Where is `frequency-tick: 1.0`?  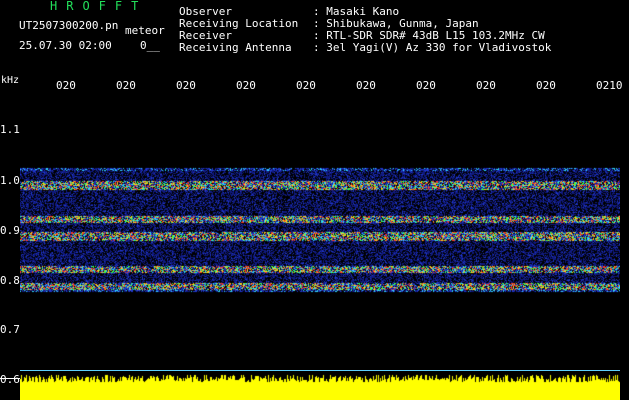 frequency-tick: 1.0 is located at coordinates (10, 180).